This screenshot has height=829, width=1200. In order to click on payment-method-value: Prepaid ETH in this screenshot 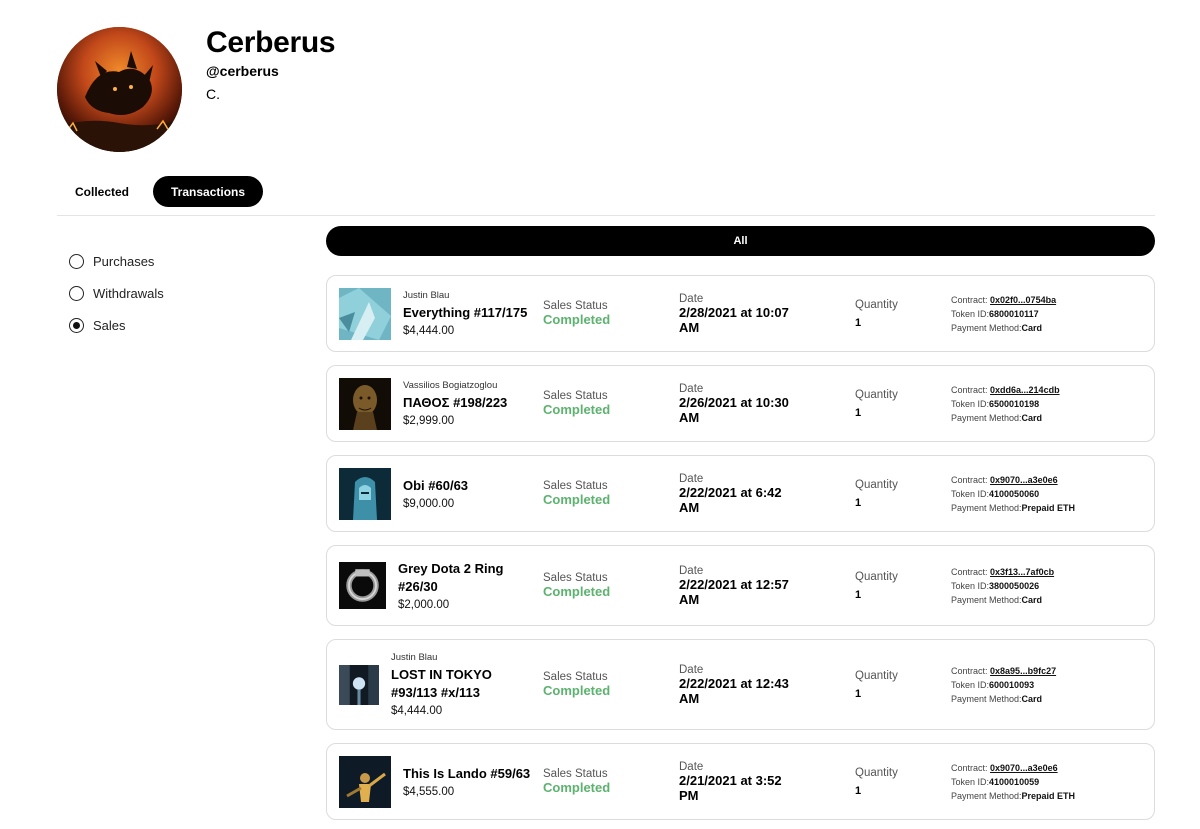, I will do `click(1048, 507)`.